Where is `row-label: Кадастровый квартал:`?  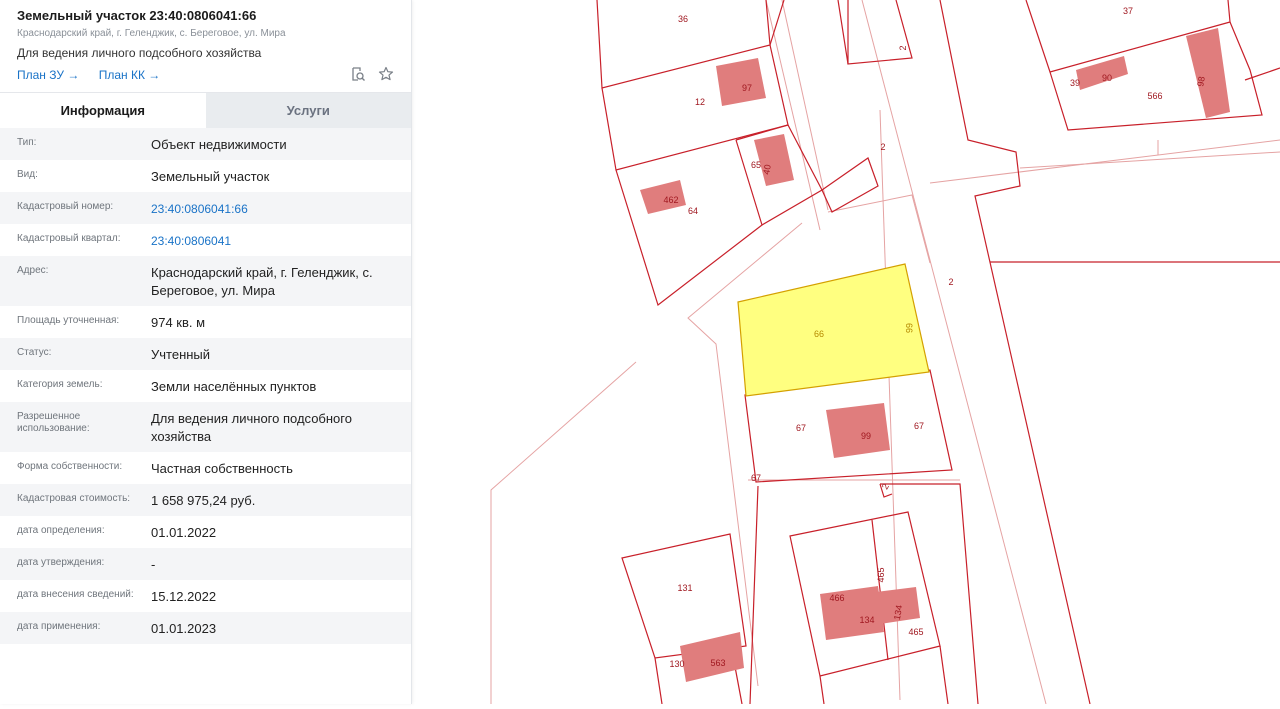
row-label: Кадастровый квартал: is located at coordinates (69, 238).